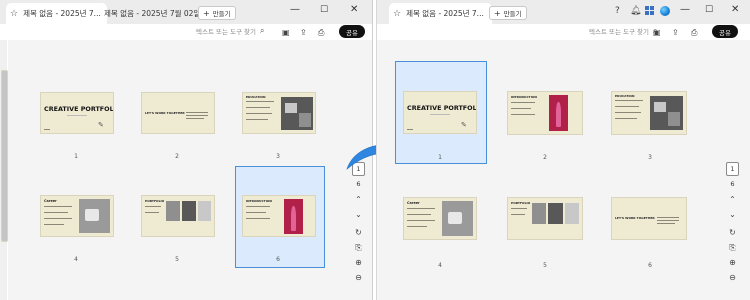  What do you see at coordinates (4, 156) in the screenshot?
I see `scroll-thumb` at bounding box center [4, 156].